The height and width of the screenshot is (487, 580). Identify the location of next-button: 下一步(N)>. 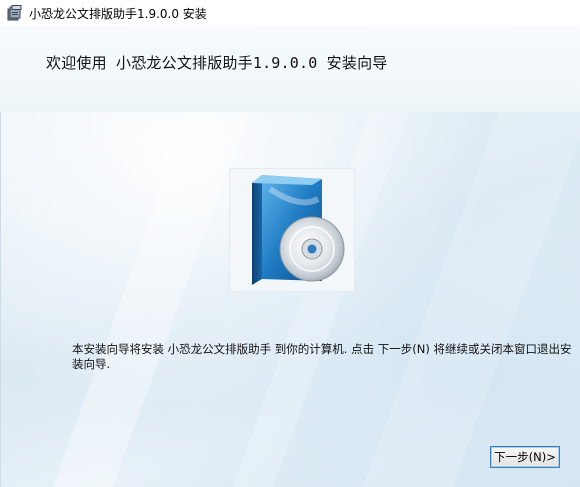
(525, 457).